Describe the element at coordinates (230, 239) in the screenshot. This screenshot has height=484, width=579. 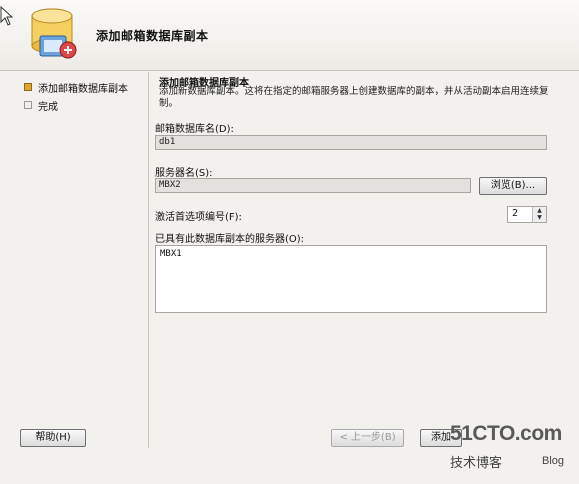
I see `existing-servers-label: 已具有此数据库副本的服务器(O):` at that location.